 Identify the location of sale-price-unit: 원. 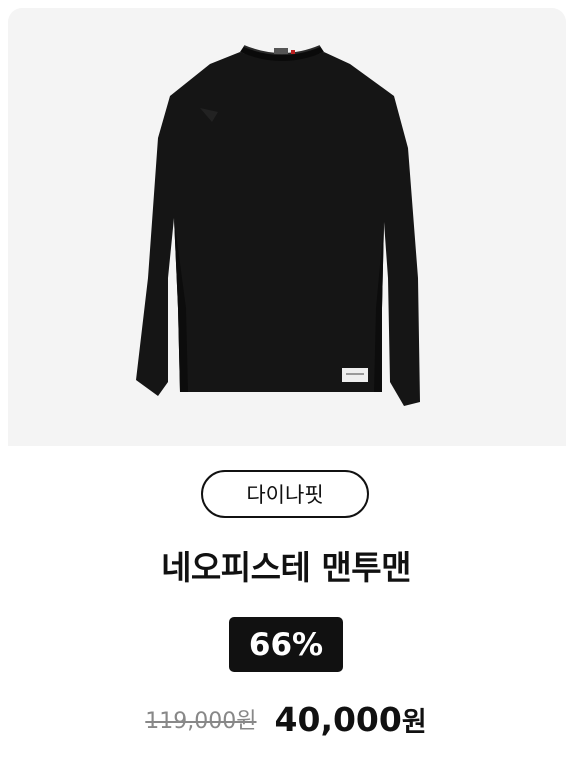
(414, 722).